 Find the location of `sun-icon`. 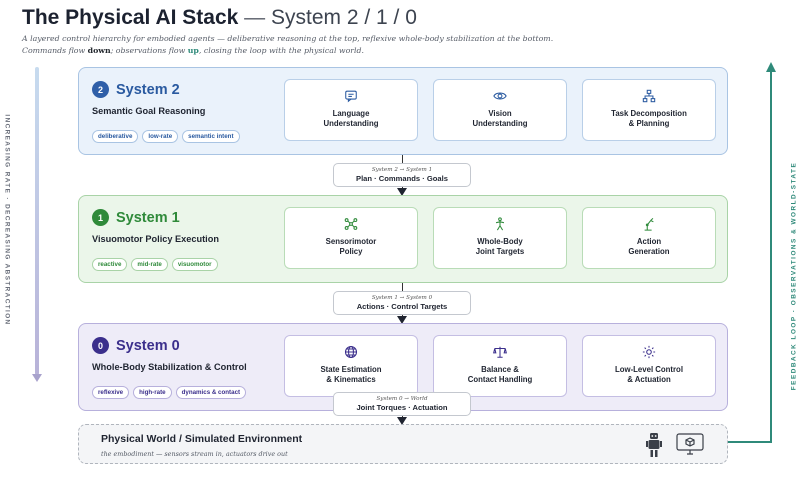

sun-icon is located at coordinates (649, 352).